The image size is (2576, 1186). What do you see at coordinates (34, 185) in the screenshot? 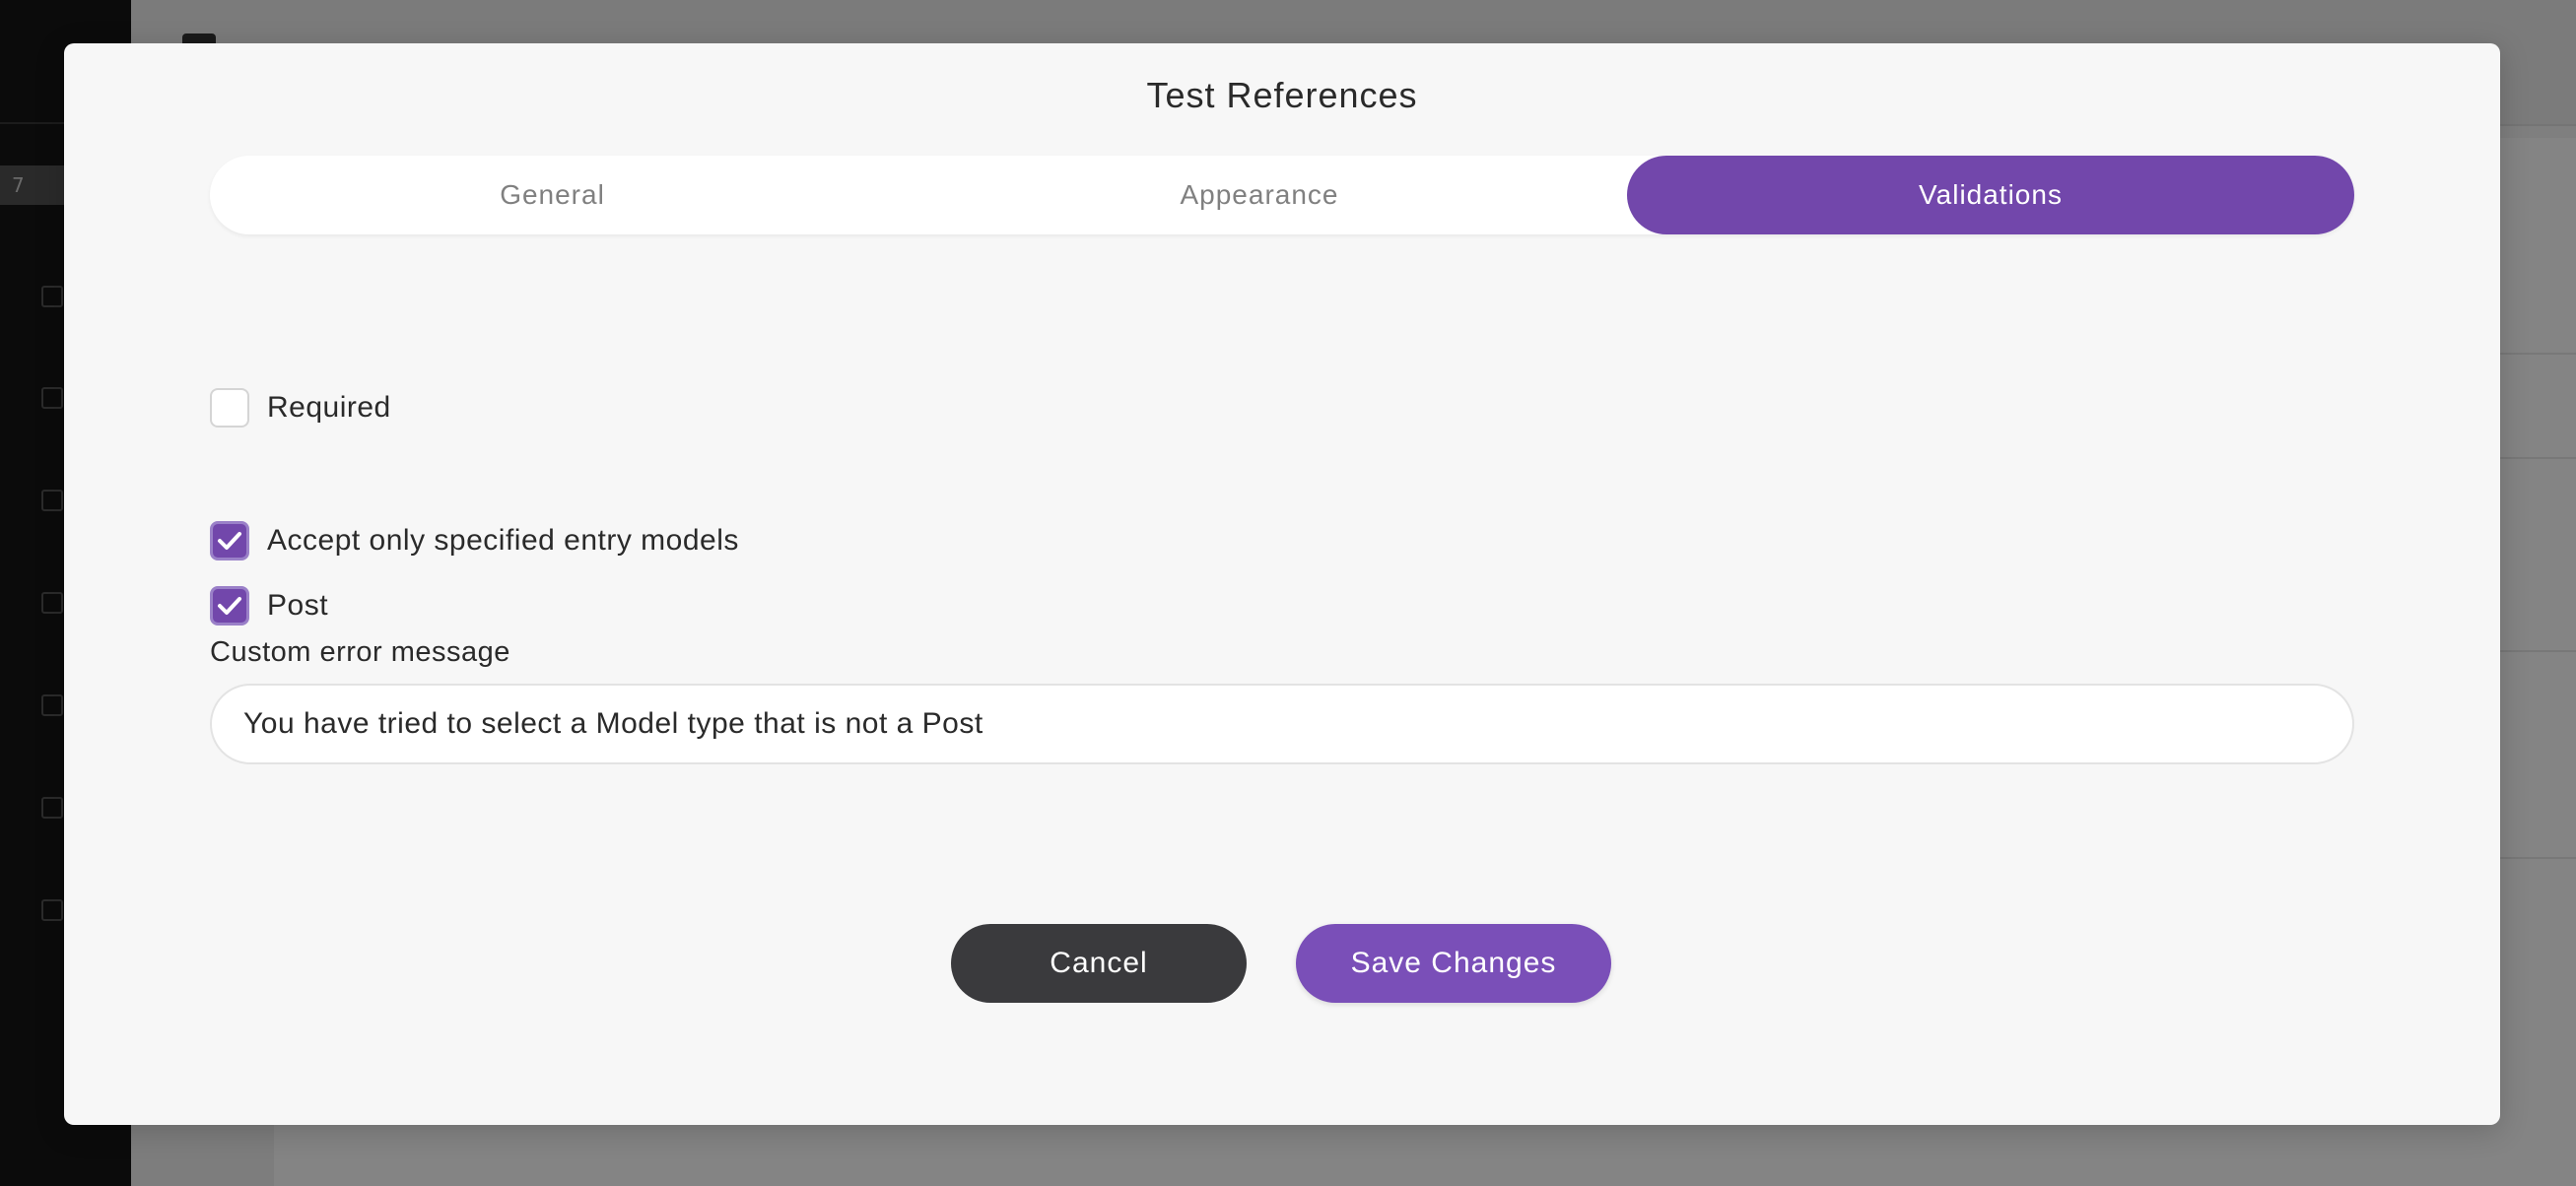
I see `sidebar-count-badge: 7` at bounding box center [34, 185].